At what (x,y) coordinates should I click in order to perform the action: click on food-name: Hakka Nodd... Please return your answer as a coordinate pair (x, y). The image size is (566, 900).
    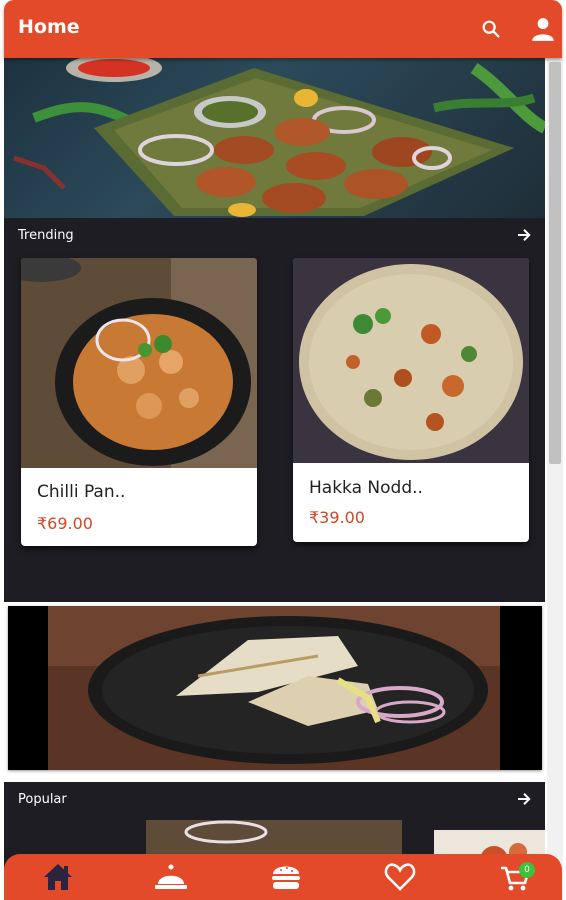
    Looking at the image, I should click on (366, 488).